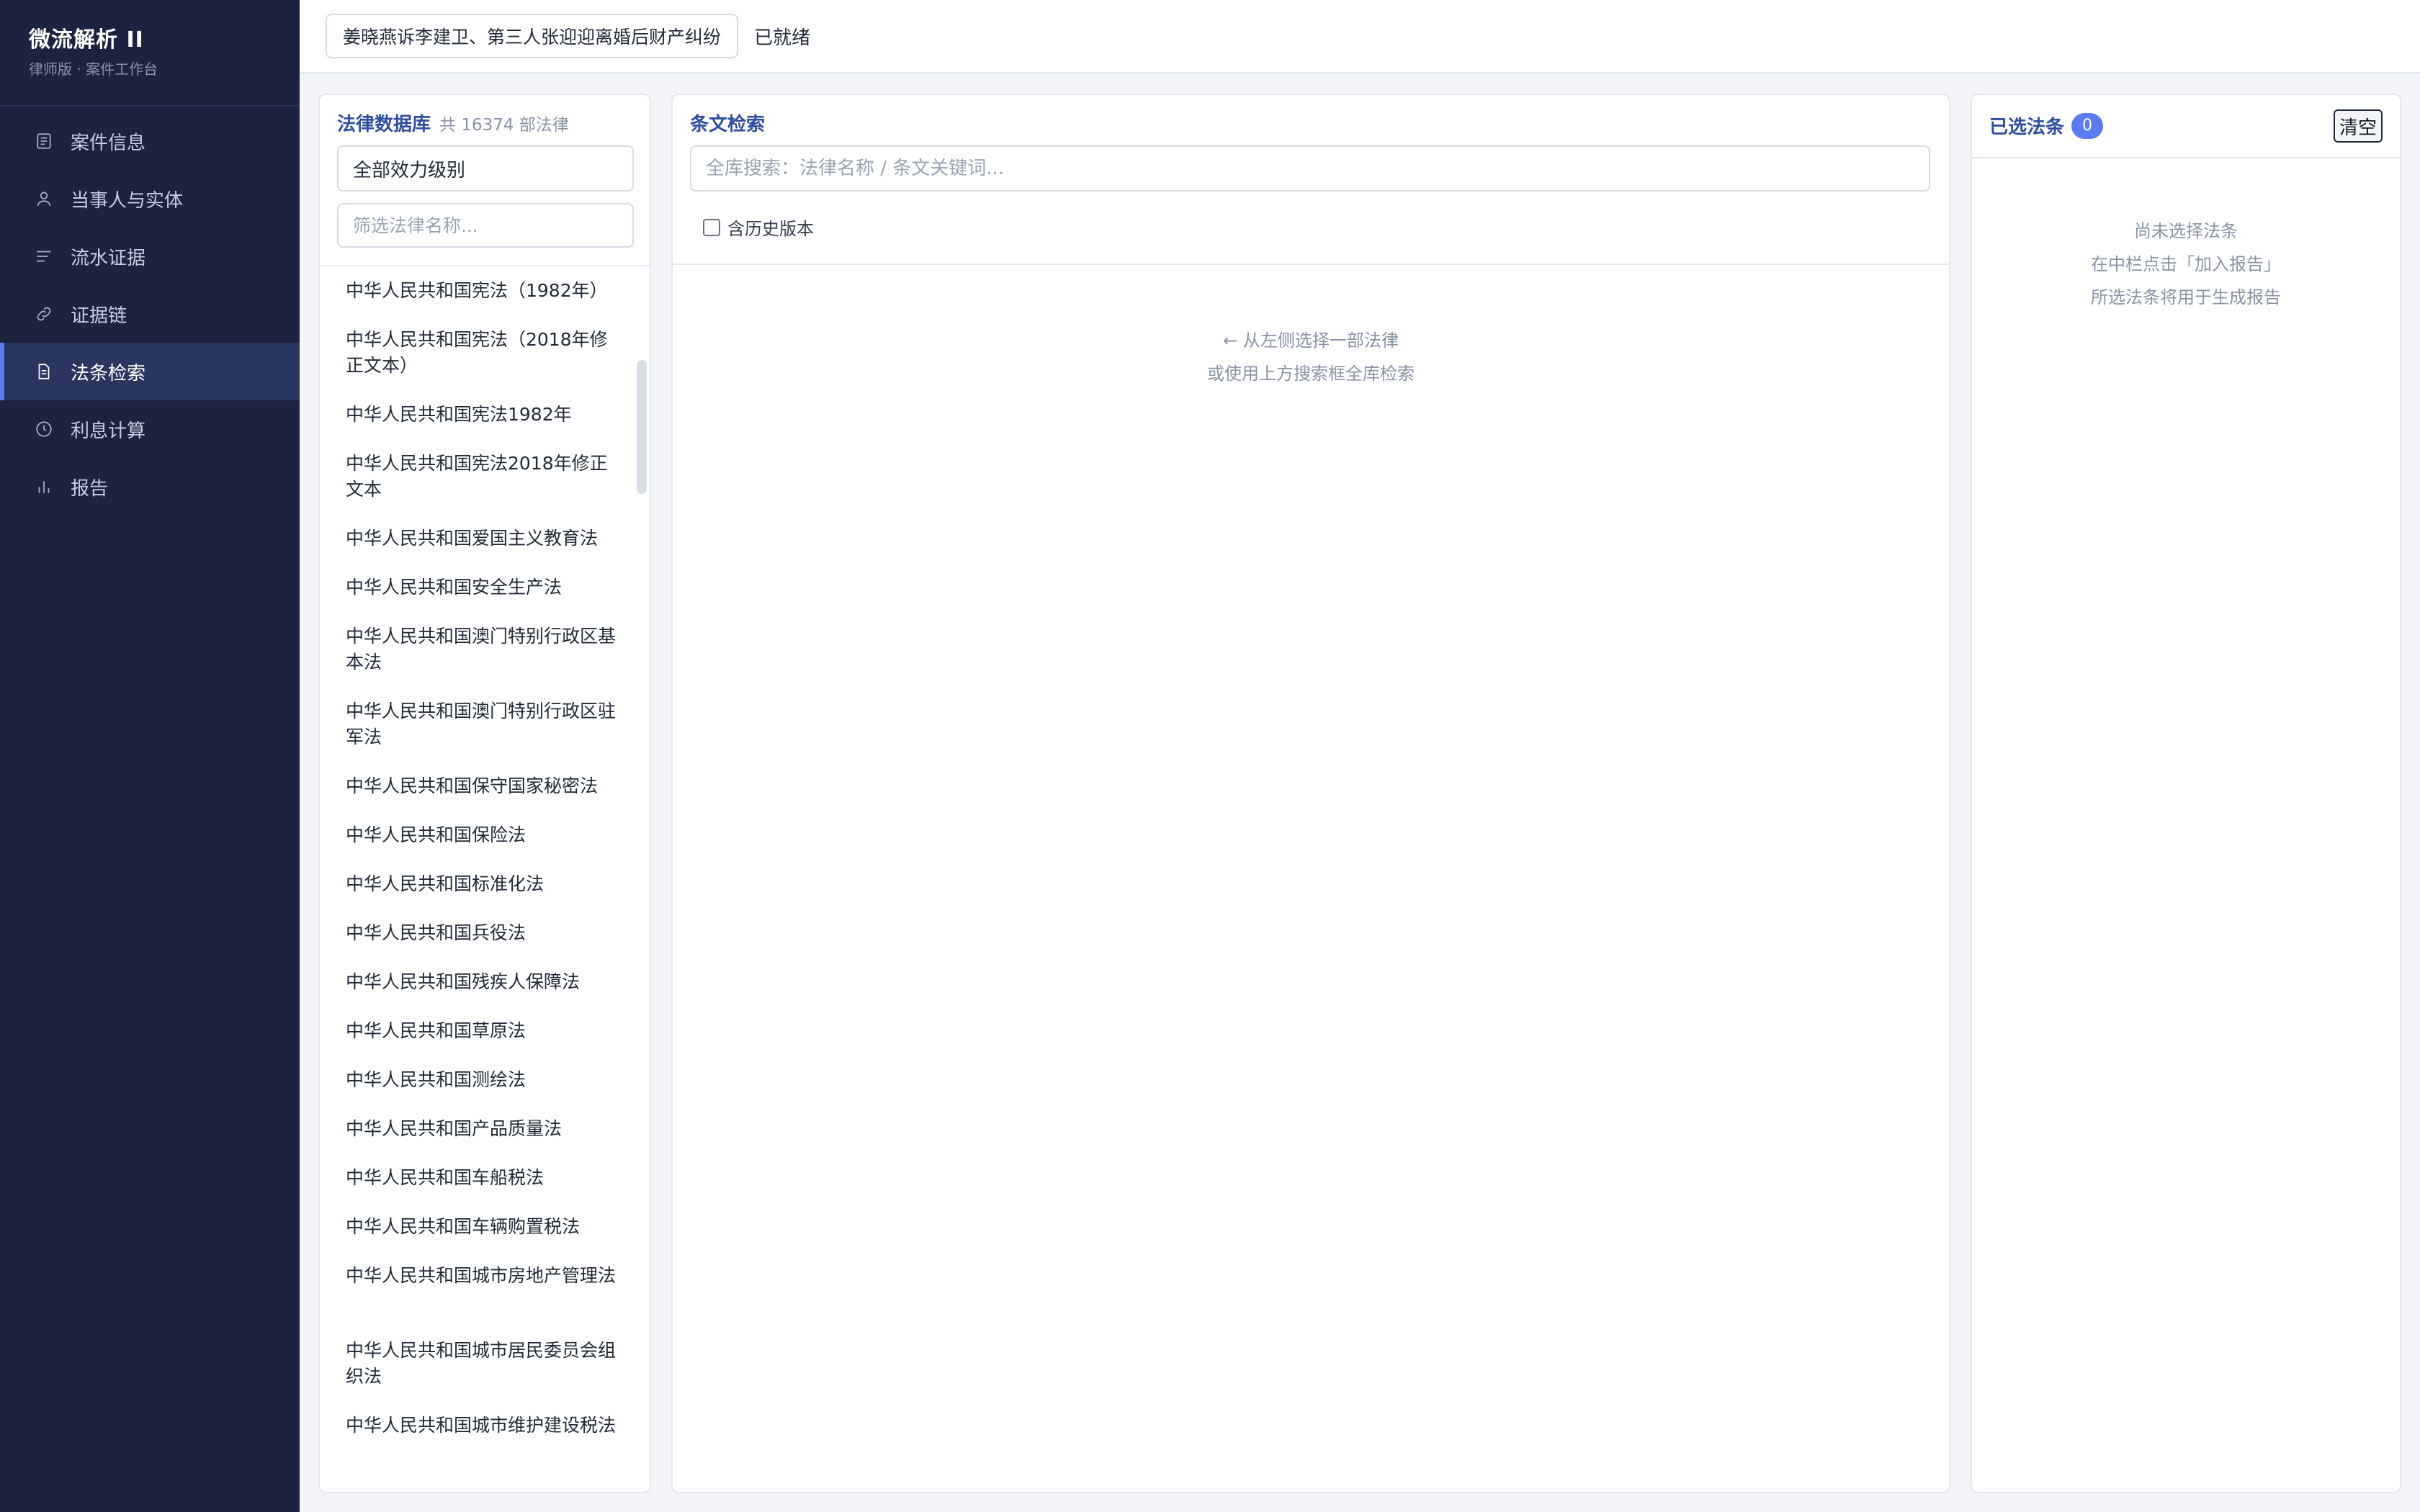  I want to click on selected-header: 已选法条 0, so click(2046, 125).